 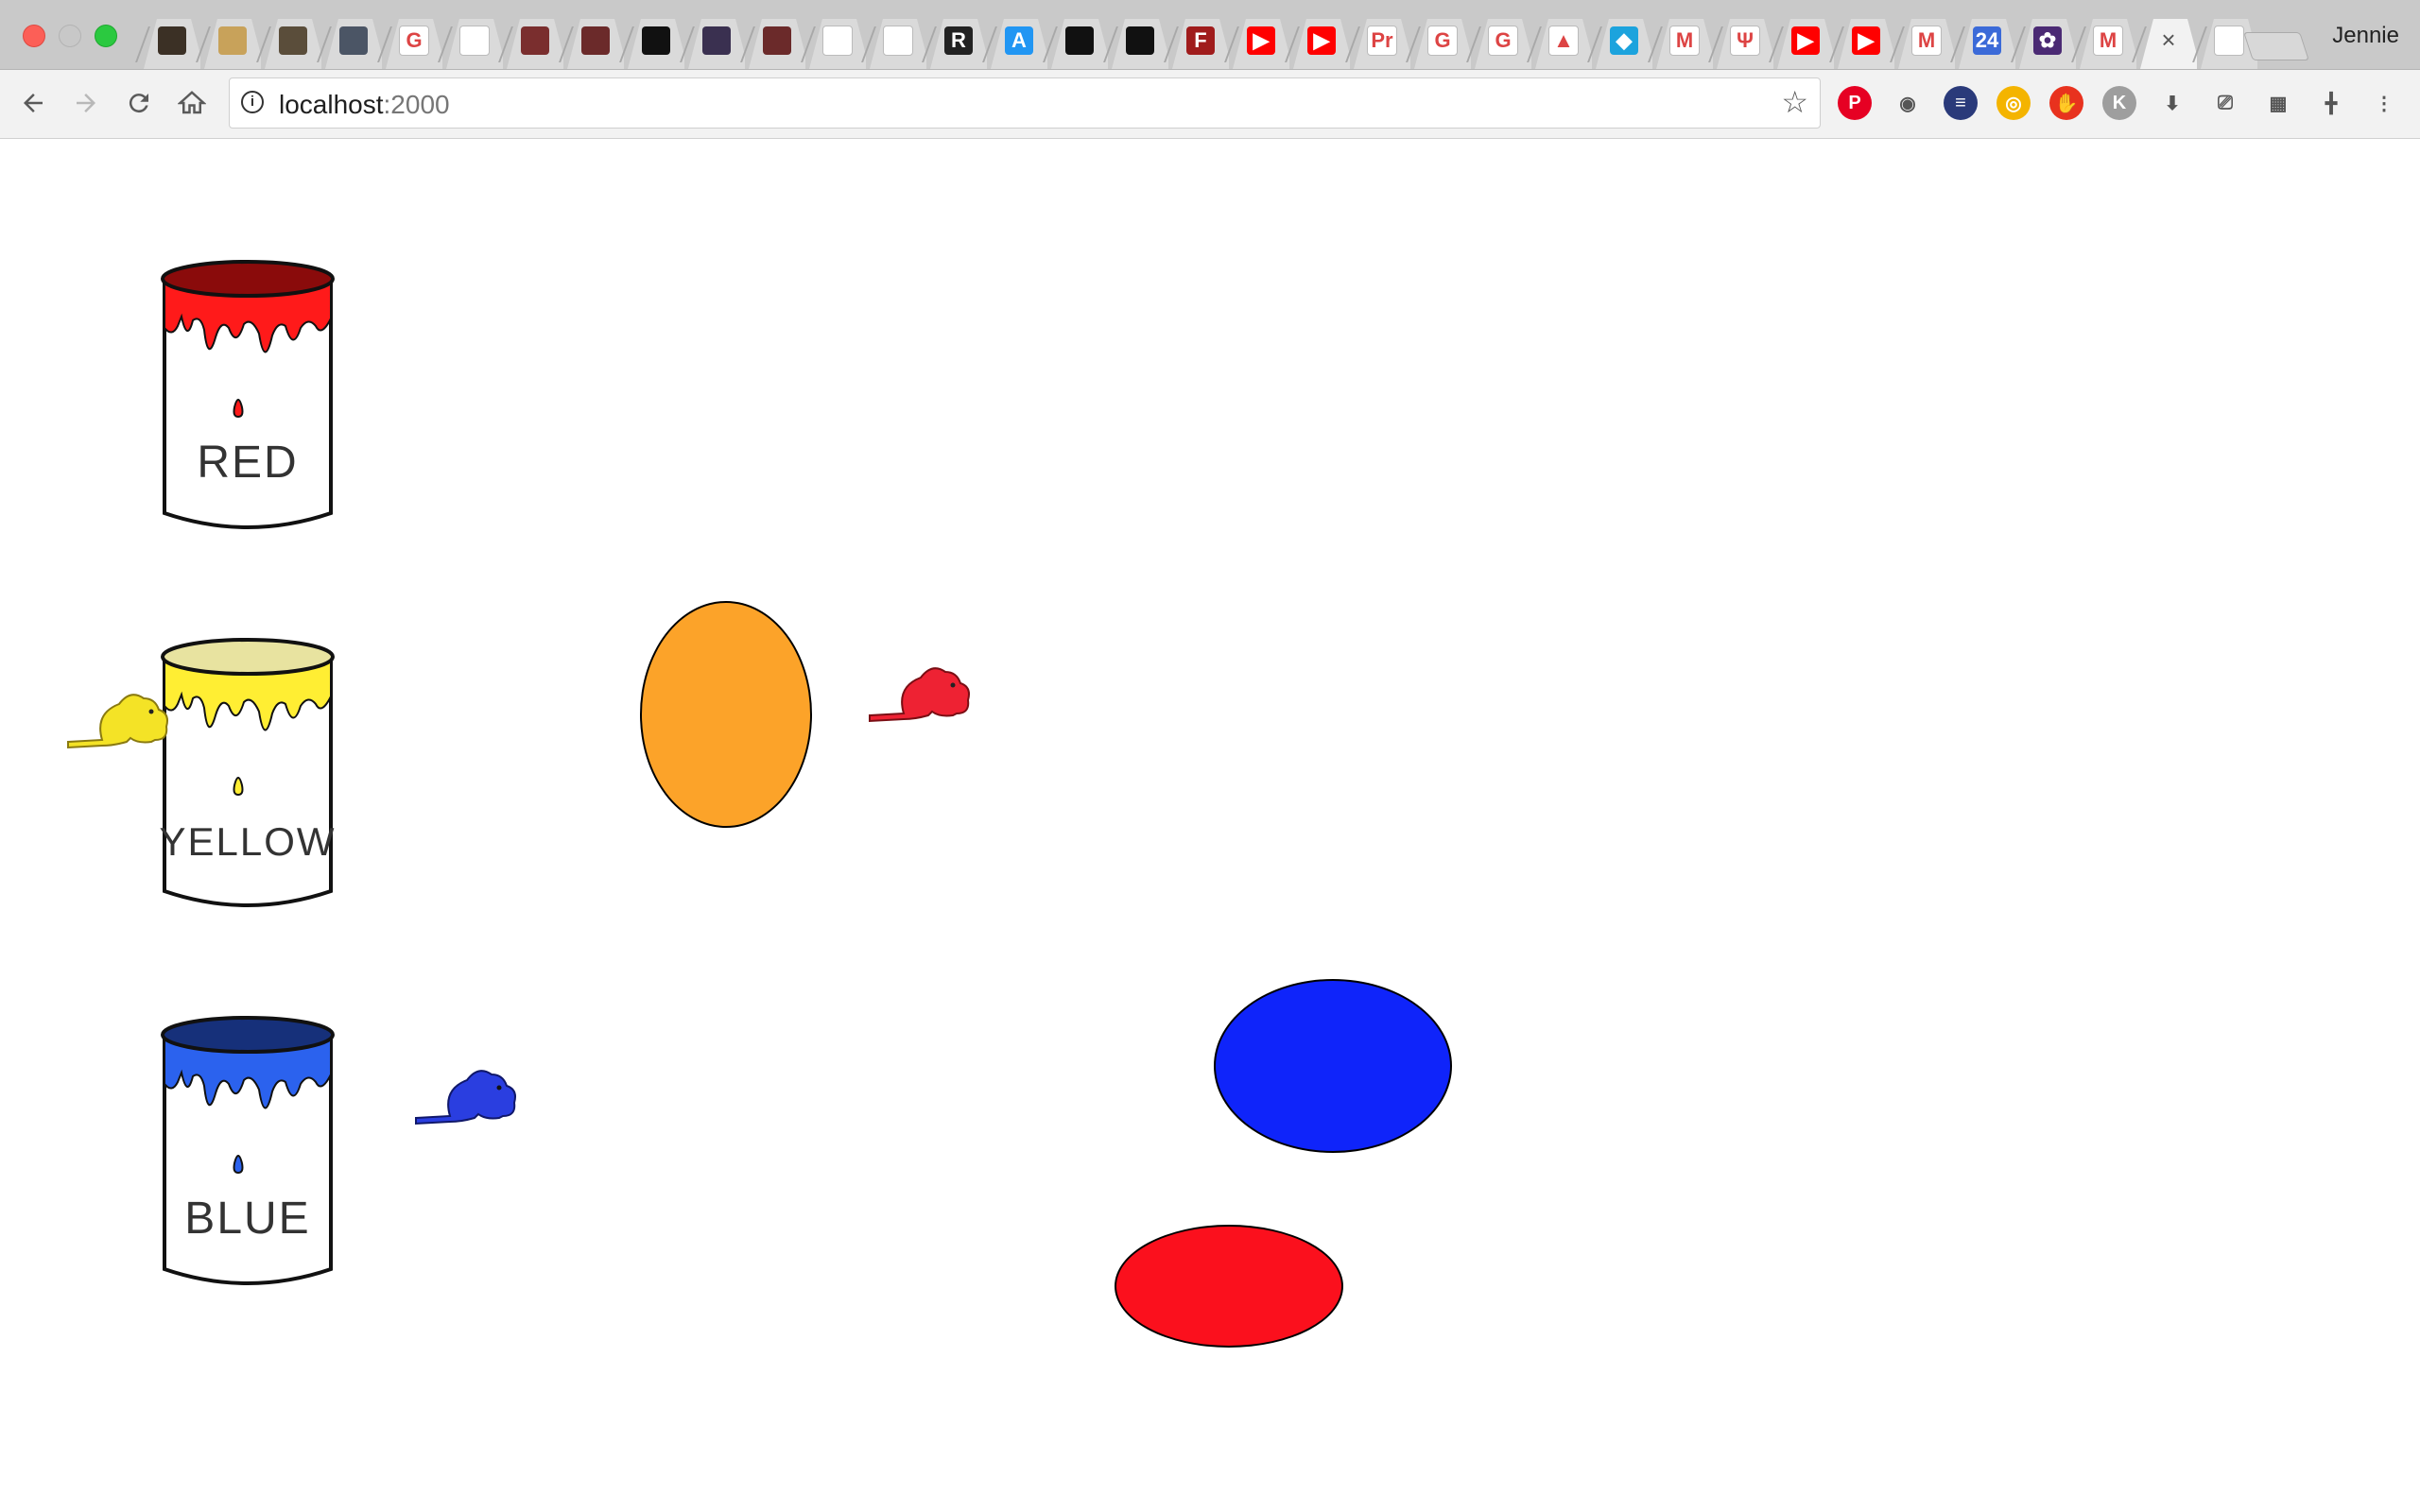 I want to click on window-minimize-button, so click(x=70, y=36).